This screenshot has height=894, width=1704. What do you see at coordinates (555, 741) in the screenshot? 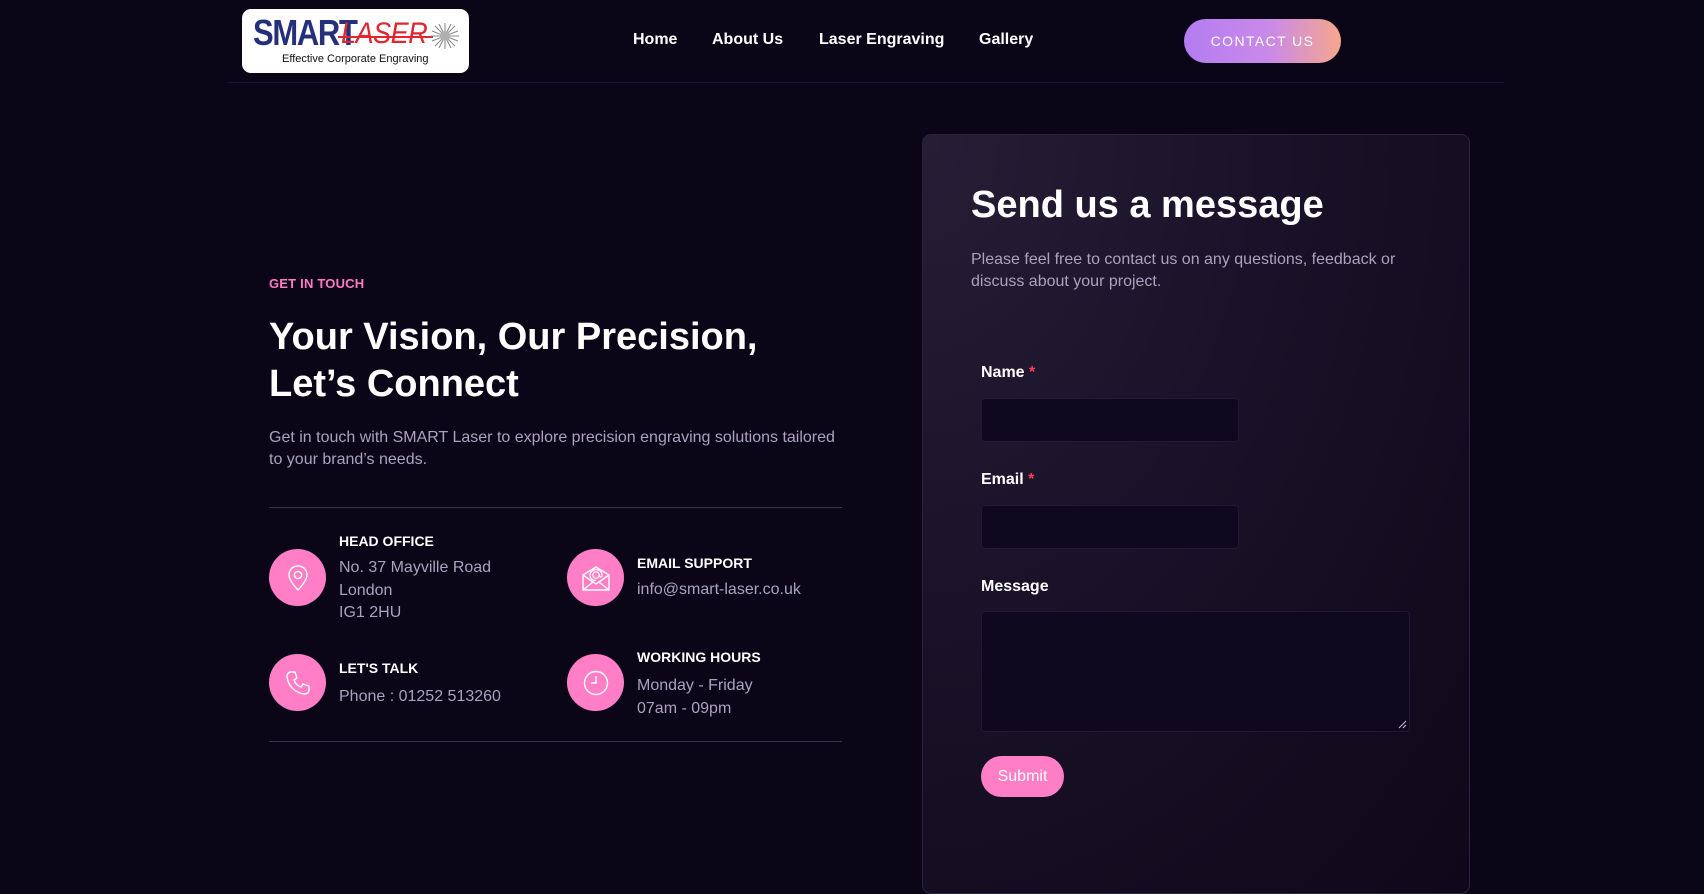
I see `info-divider-bottom` at bounding box center [555, 741].